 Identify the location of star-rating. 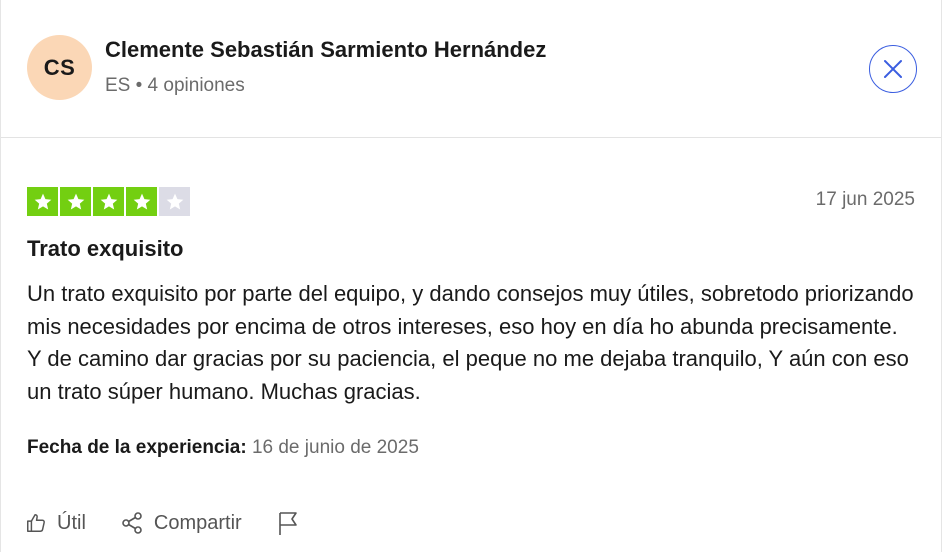
(108, 201).